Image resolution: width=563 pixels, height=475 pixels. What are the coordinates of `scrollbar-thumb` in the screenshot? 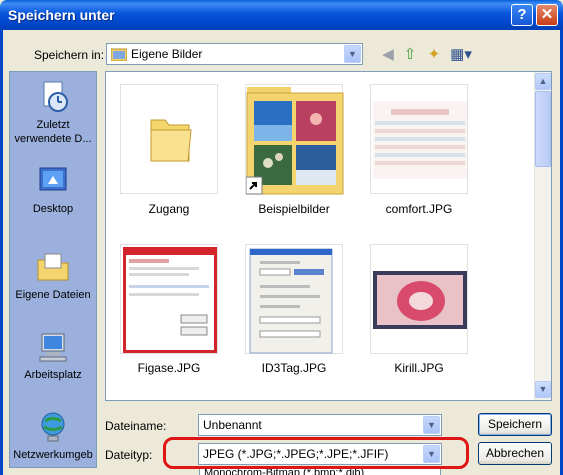 It's located at (543, 129).